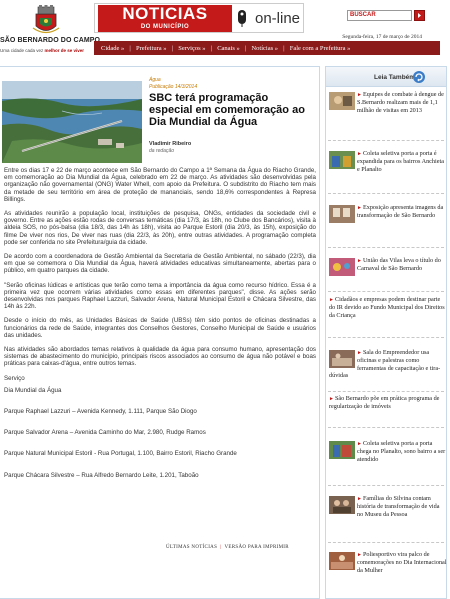 Image resolution: width=450 pixels, height=599 pixels. What do you see at coordinates (165, 14) in the screenshot?
I see `brand-noticias: NOTICIAS` at bounding box center [165, 14].